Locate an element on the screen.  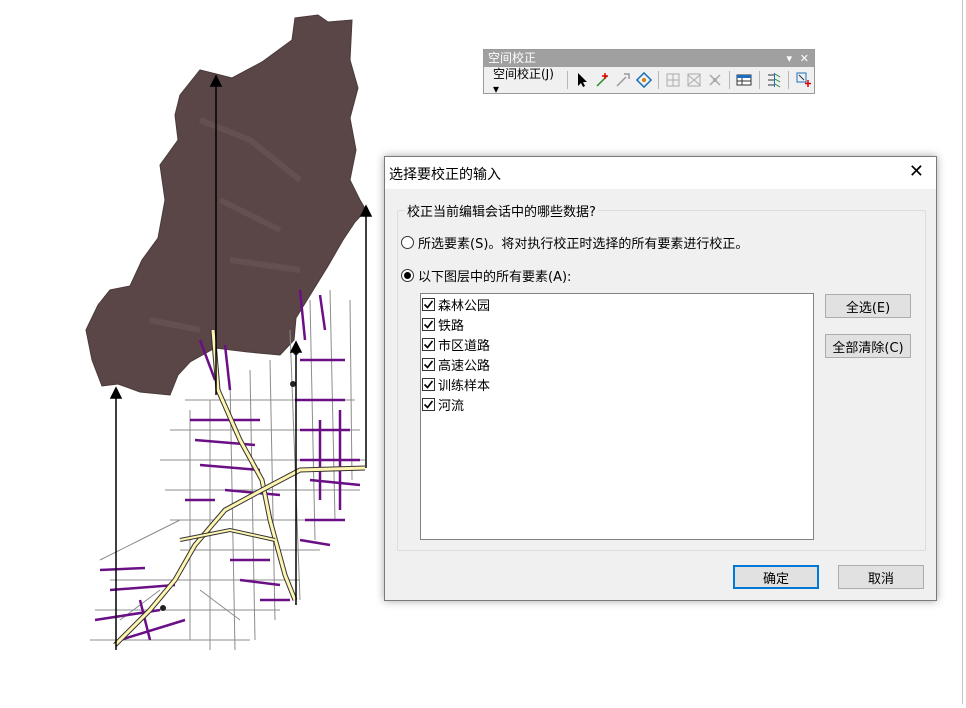
select-all-button: 全选(E) is located at coordinates (868, 306).